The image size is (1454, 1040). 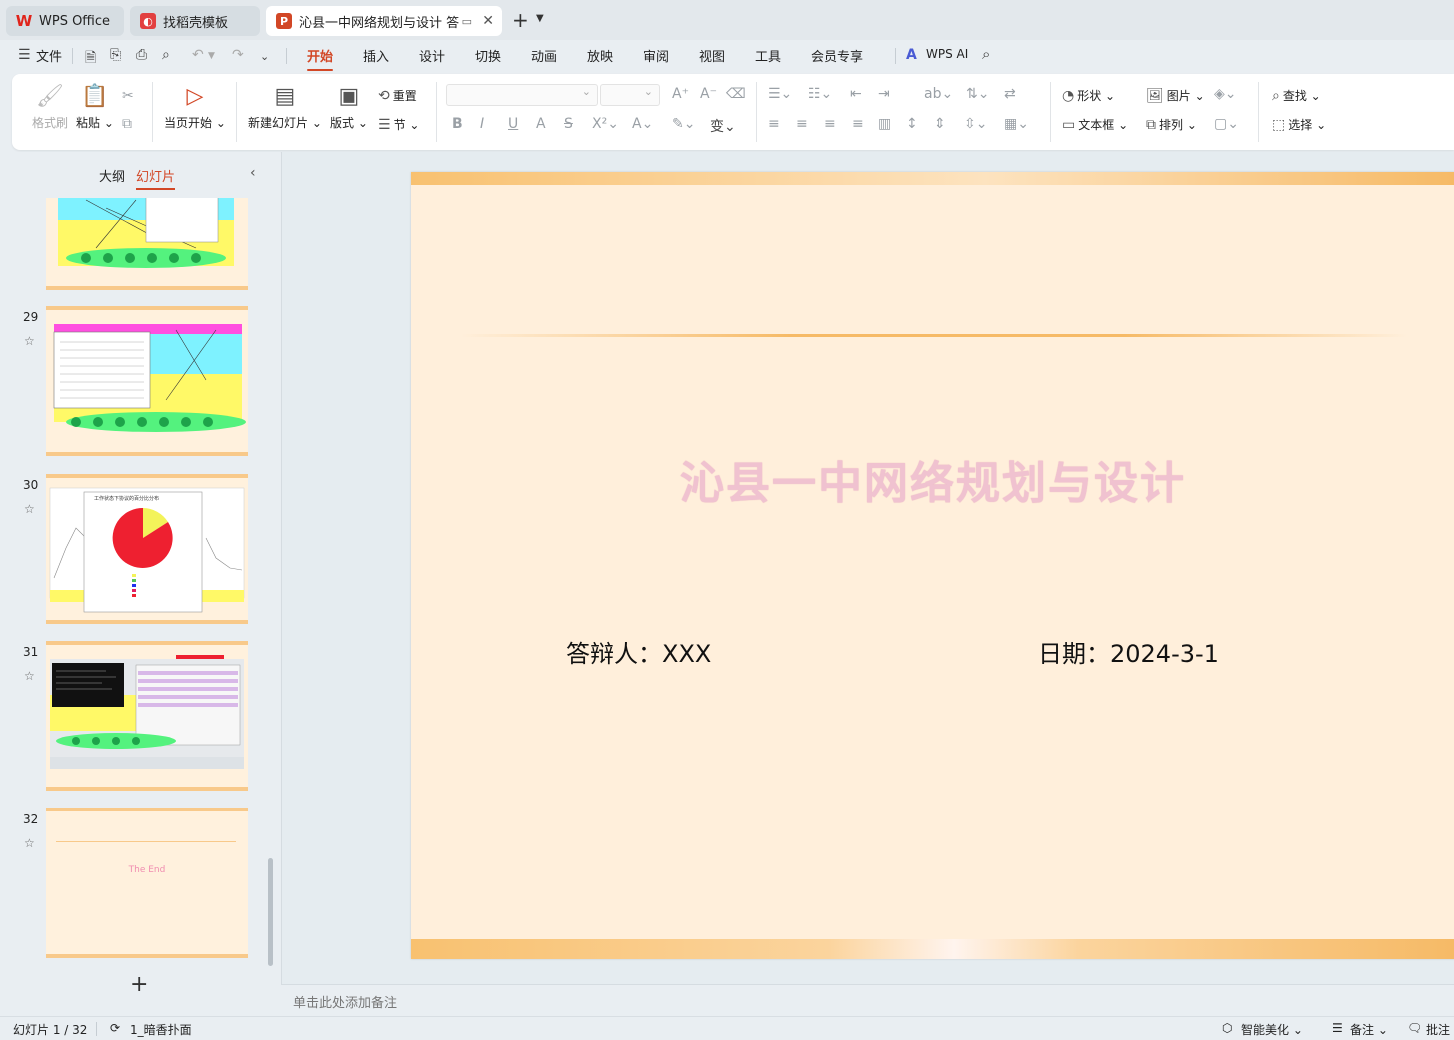 What do you see at coordinates (376, 55) in the screenshot?
I see `menu-insert: 插入` at bounding box center [376, 55].